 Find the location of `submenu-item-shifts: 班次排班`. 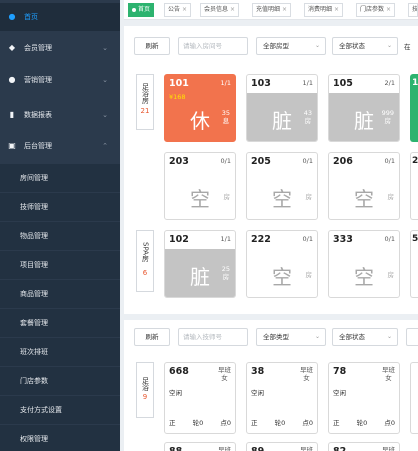

submenu-item-shifts: 班次排班 is located at coordinates (60, 352).